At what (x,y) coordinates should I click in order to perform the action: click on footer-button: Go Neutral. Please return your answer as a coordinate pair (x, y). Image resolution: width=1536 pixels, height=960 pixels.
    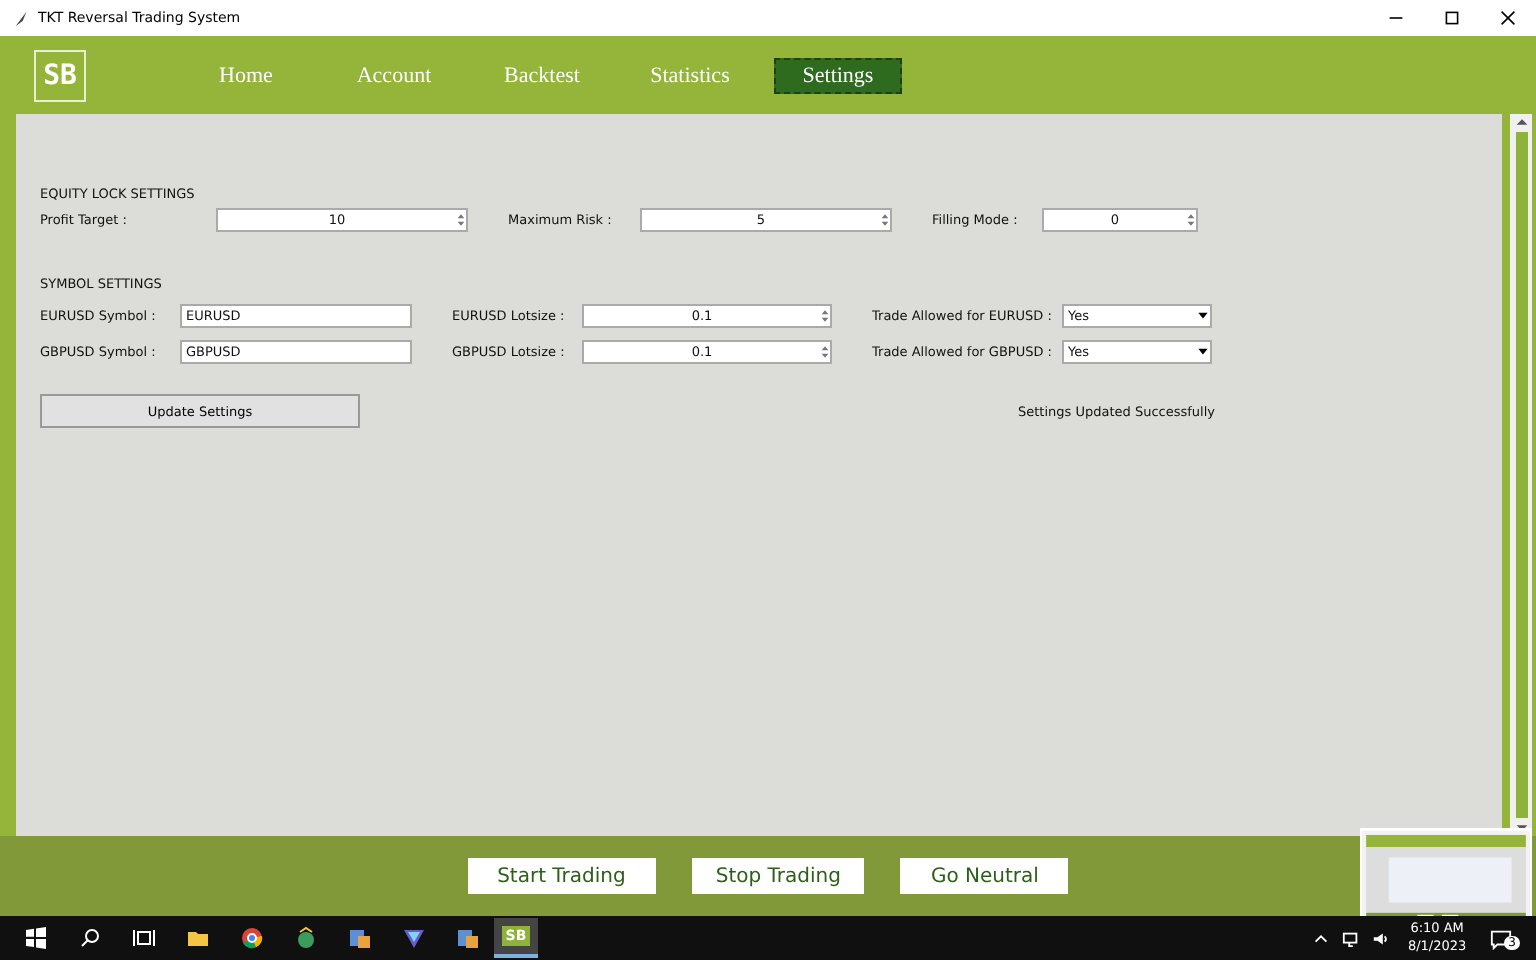
    Looking at the image, I should click on (984, 876).